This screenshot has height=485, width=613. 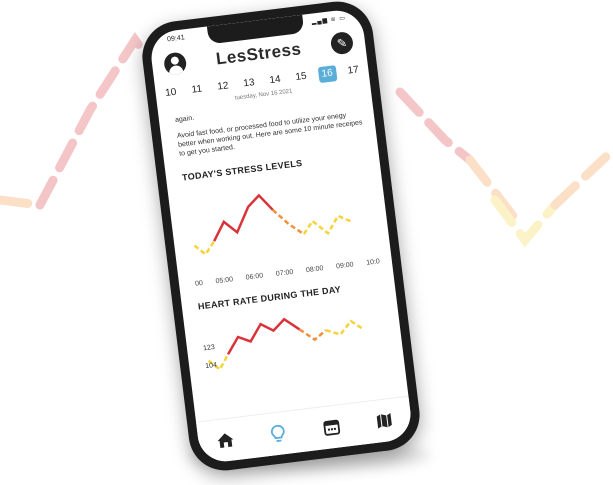 I want to click on map-icon, so click(x=384, y=420).